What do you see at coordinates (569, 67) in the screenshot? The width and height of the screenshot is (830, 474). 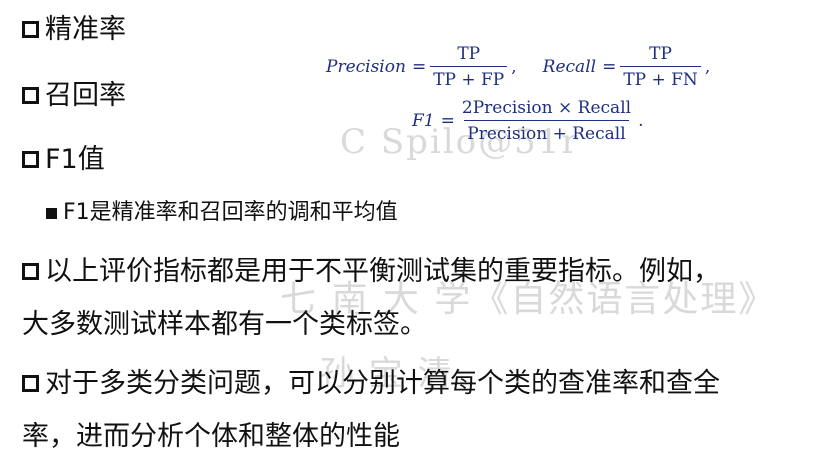 I see `formula-lhs: Recall` at bounding box center [569, 67].